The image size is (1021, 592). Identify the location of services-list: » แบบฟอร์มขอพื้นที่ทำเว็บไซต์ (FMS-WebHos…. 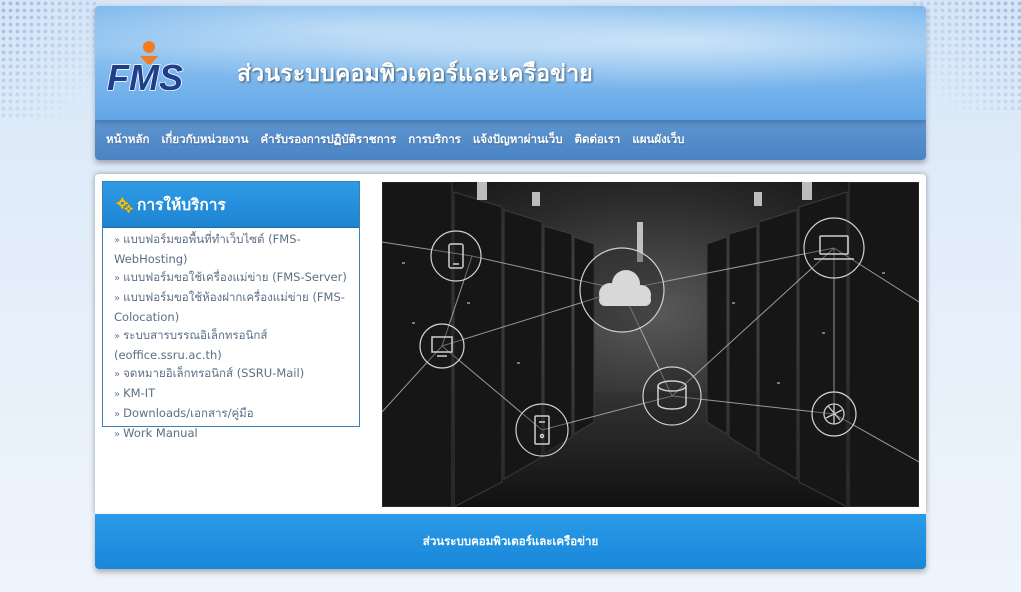
(231, 336).